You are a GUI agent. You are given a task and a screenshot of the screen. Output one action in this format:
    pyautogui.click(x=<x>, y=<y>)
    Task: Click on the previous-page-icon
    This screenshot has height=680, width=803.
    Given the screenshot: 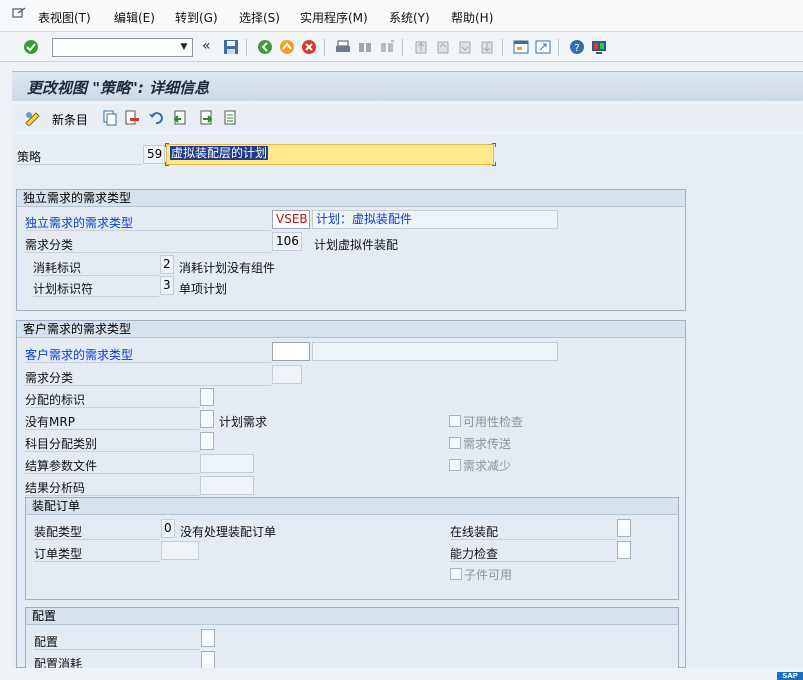 What is the action you would take?
    pyautogui.click(x=443, y=47)
    